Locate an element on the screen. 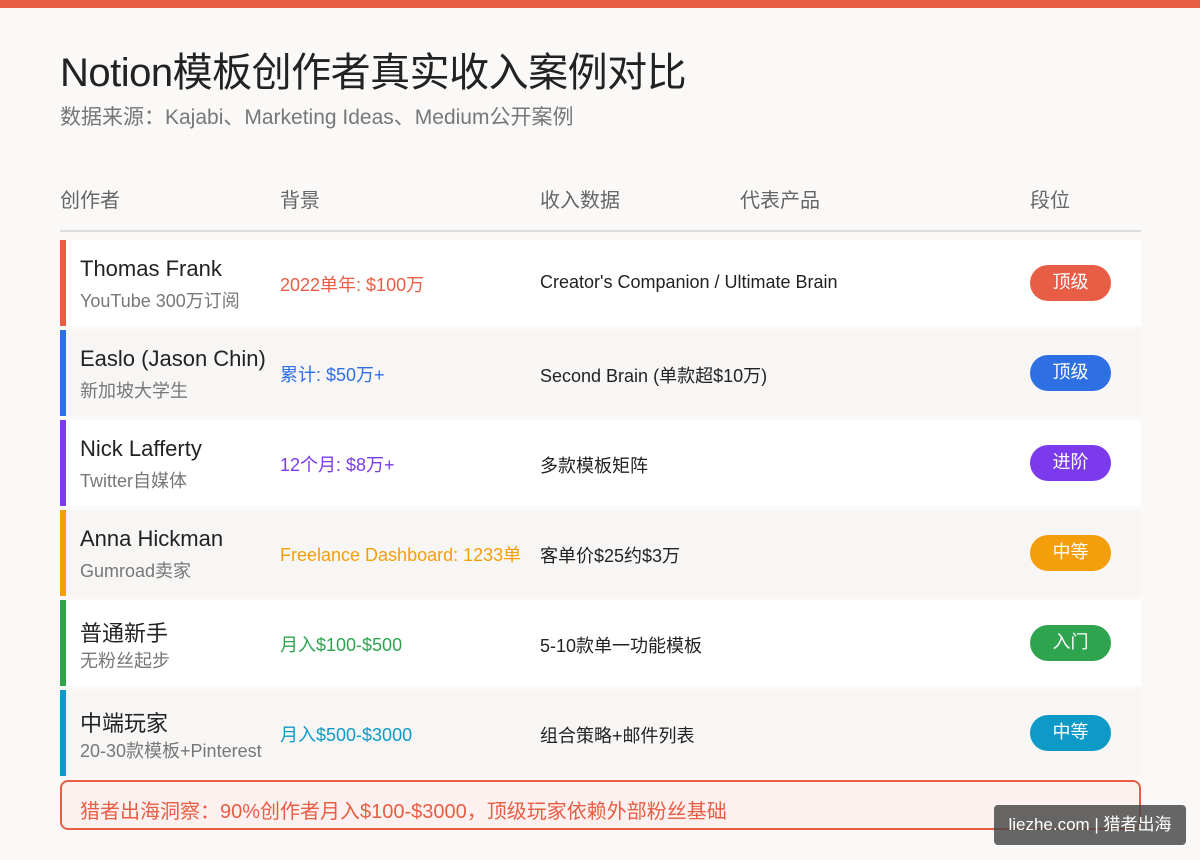  creator-background: YouTube 300万订阅 is located at coordinates (160, 301).